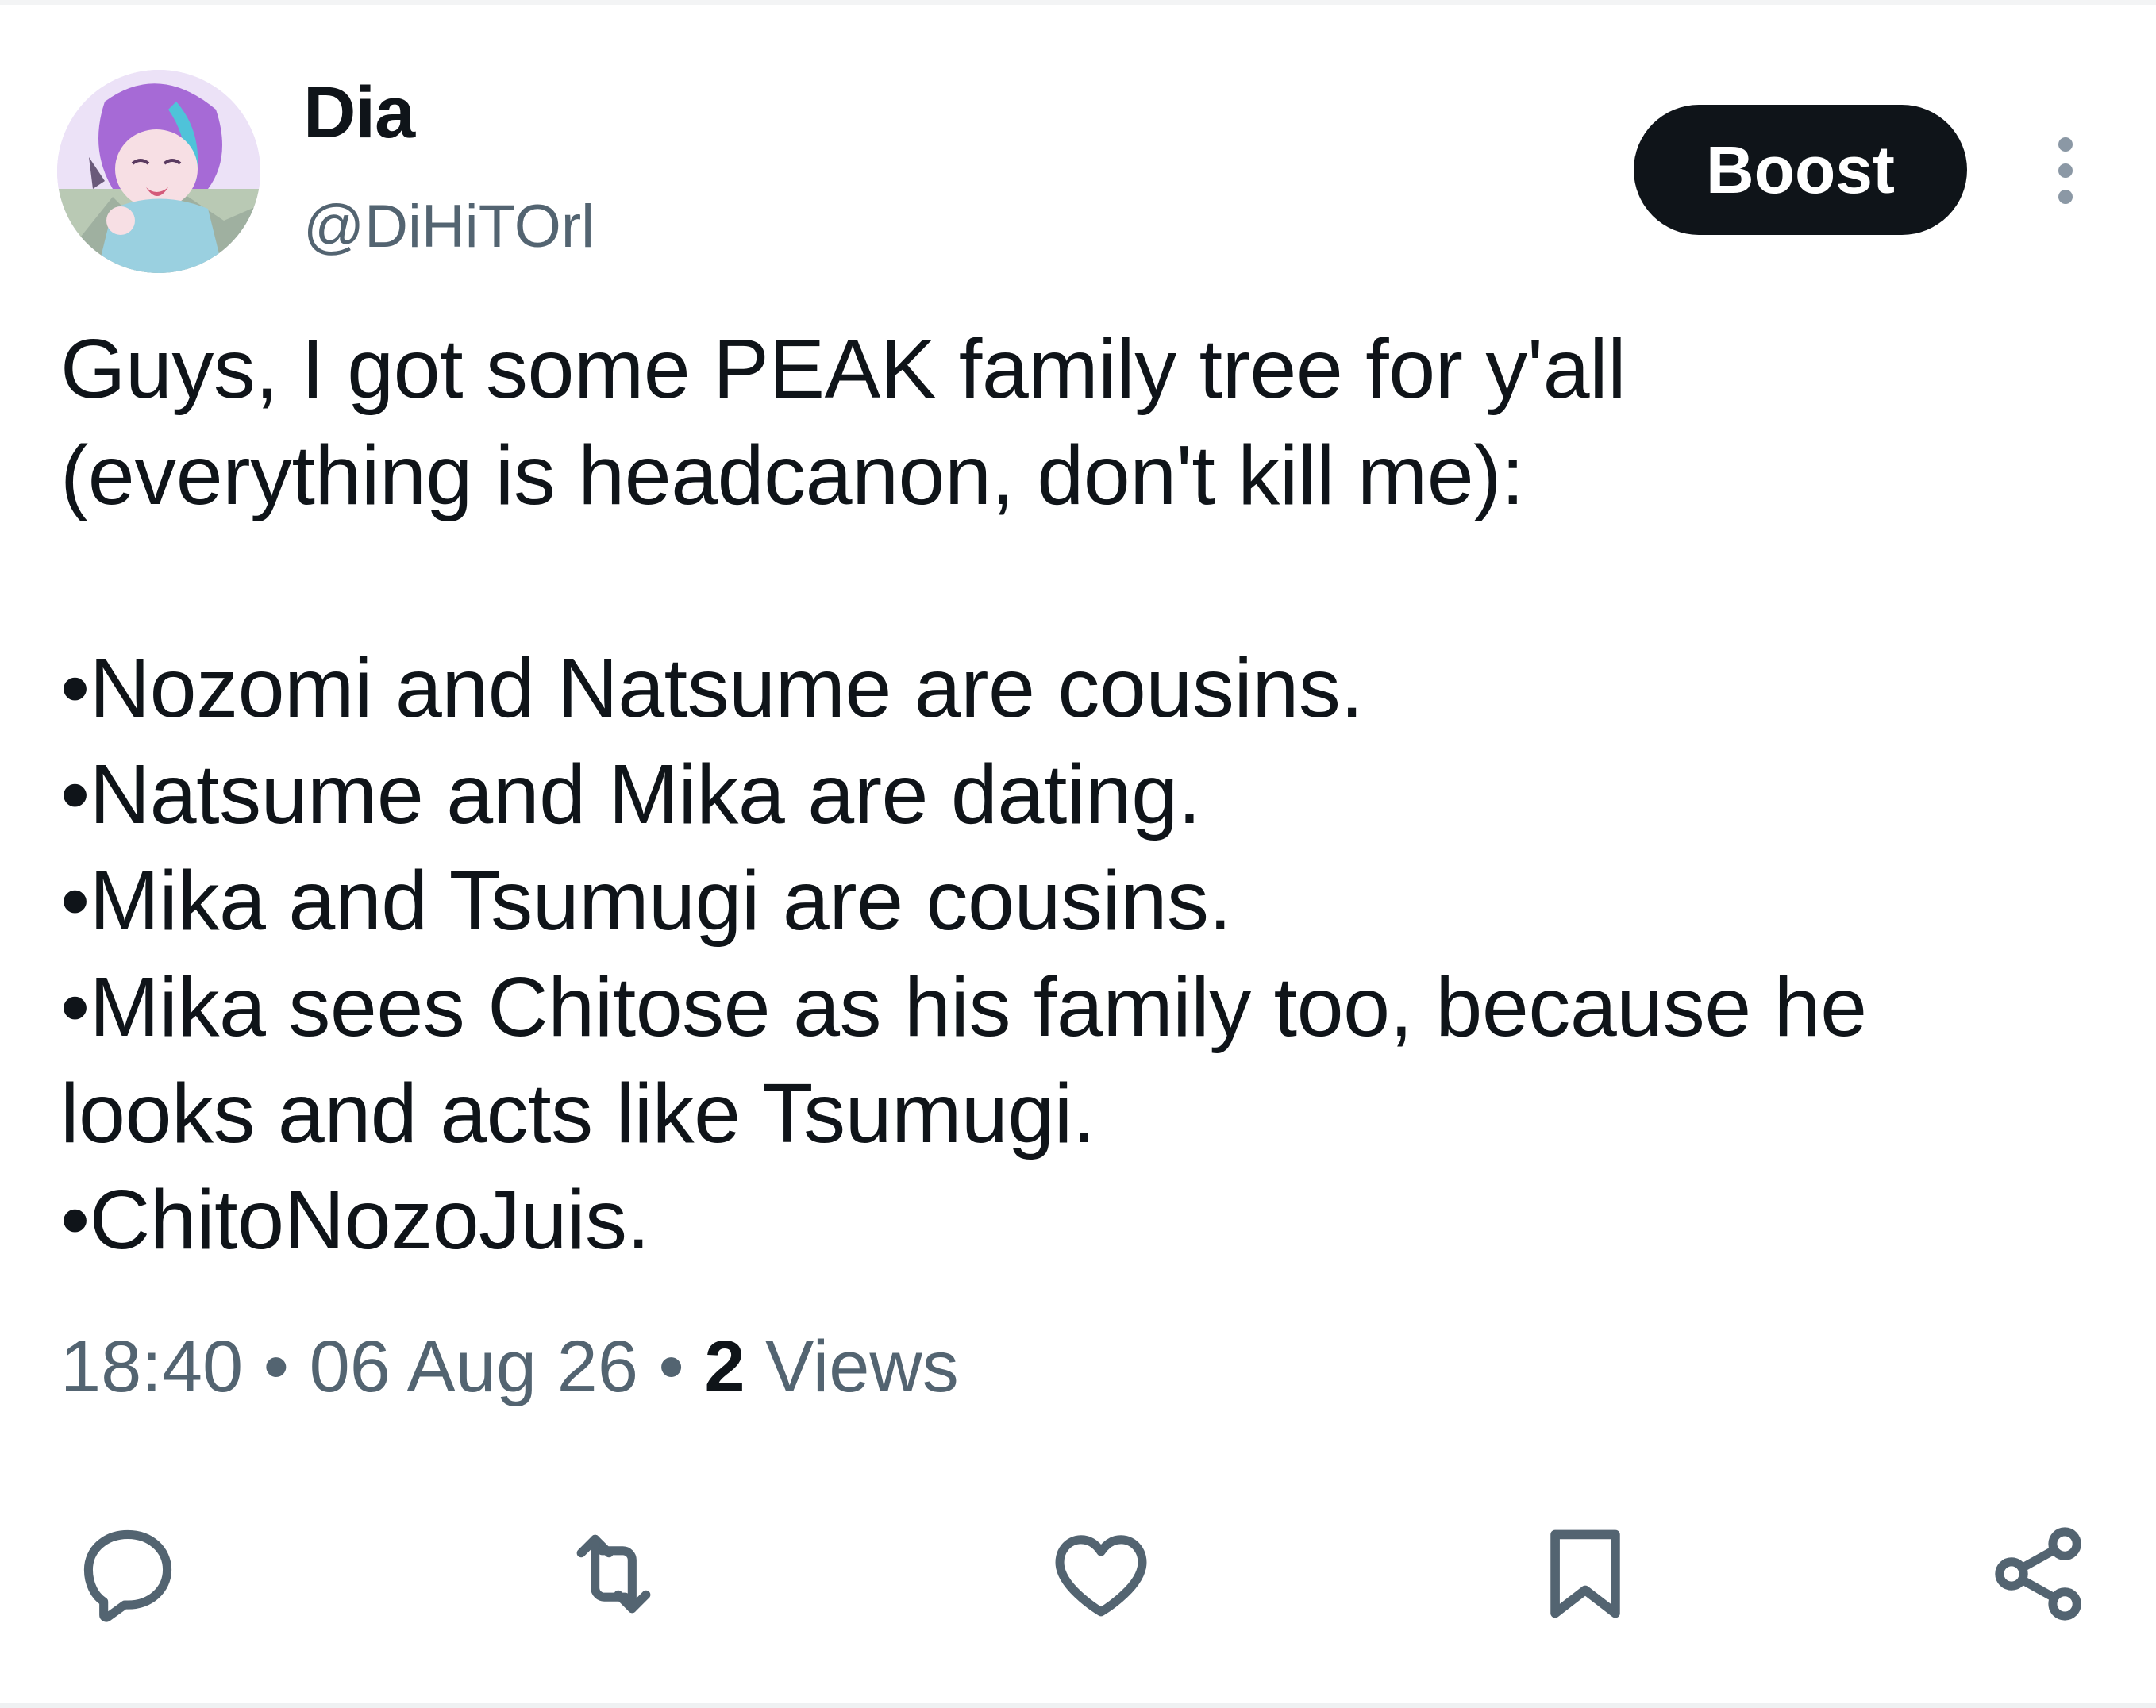 This screenshot has width=2156, height=1708. What do you see at coordinates (151, 1366) in the screenshot?
I see `tweet-time: 18:40` at bounding box center [151, 1366].